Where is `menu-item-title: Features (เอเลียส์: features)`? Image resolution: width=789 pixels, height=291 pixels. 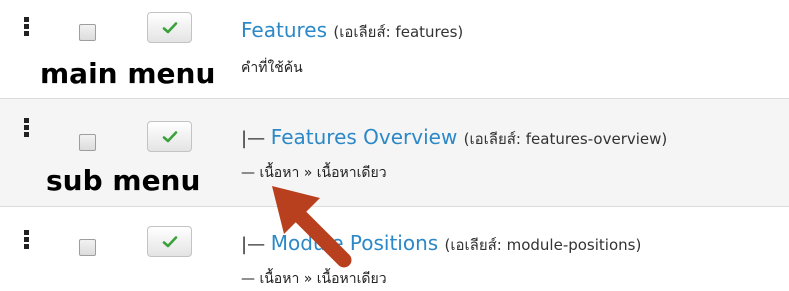
menu-item-title: Features (เอเลียส์: features) is located at coordinates (352, 31).